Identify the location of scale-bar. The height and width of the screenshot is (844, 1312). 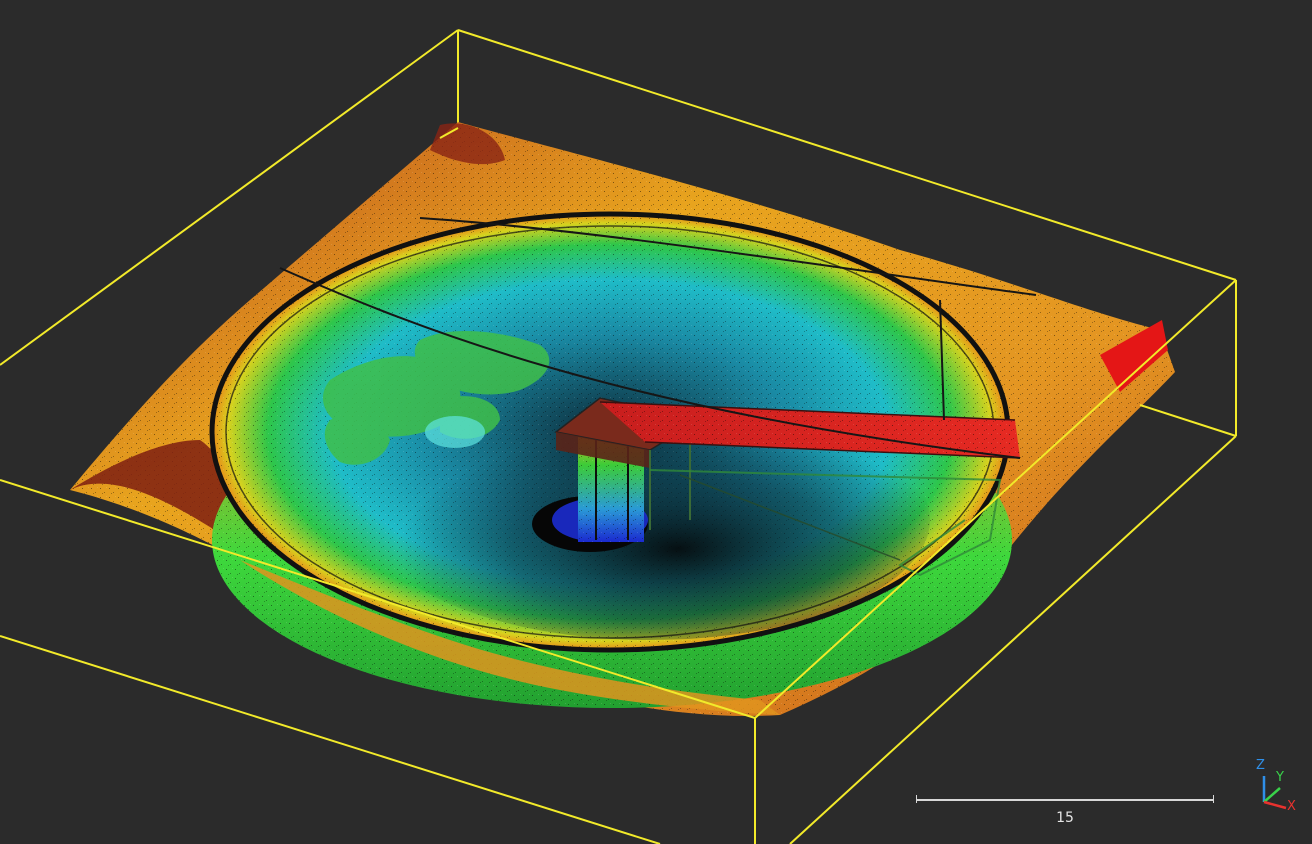
(1065, 800).